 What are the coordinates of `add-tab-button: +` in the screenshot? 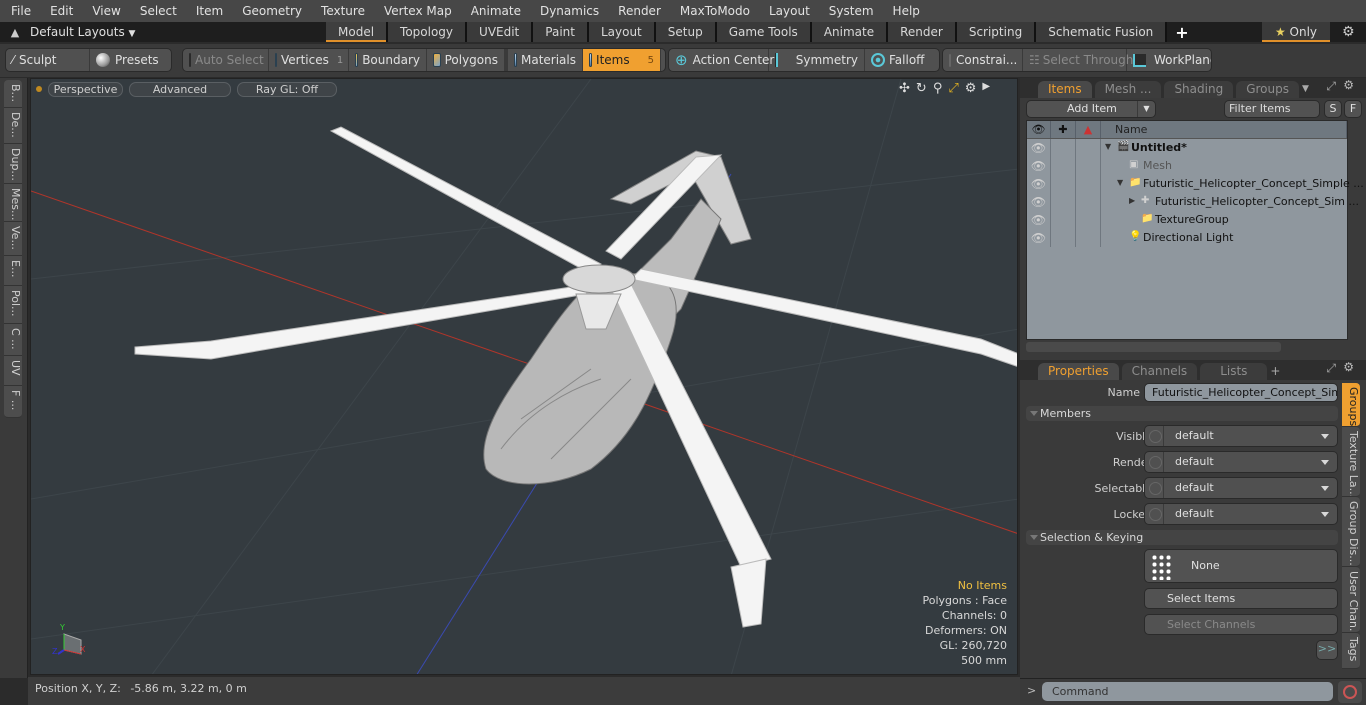 It's located at (1181, 32).